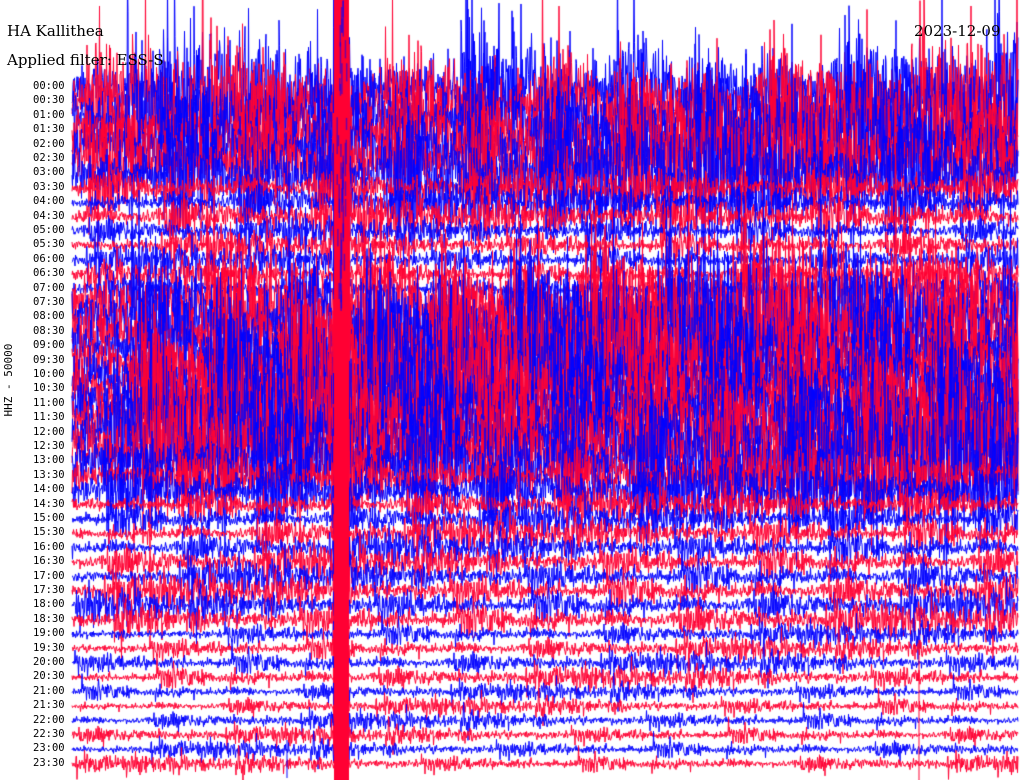 The width and height of the screenshot is (1024, 780). I want to click on time-tick-label: 16:00, so click(49, 546).